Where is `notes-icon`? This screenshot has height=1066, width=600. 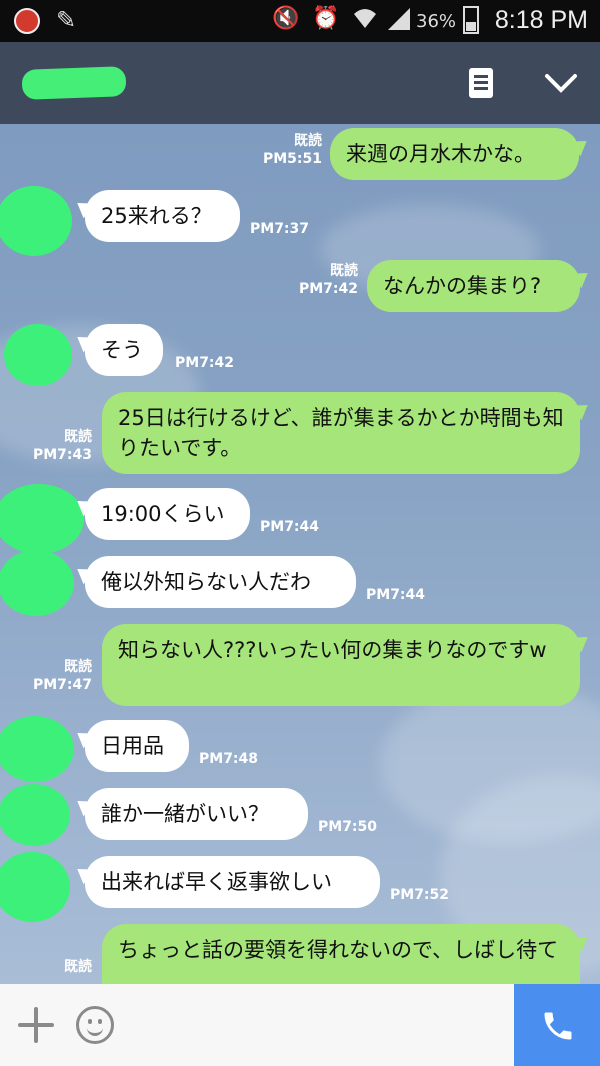 notes-icon is located at coordinates (481, 83).